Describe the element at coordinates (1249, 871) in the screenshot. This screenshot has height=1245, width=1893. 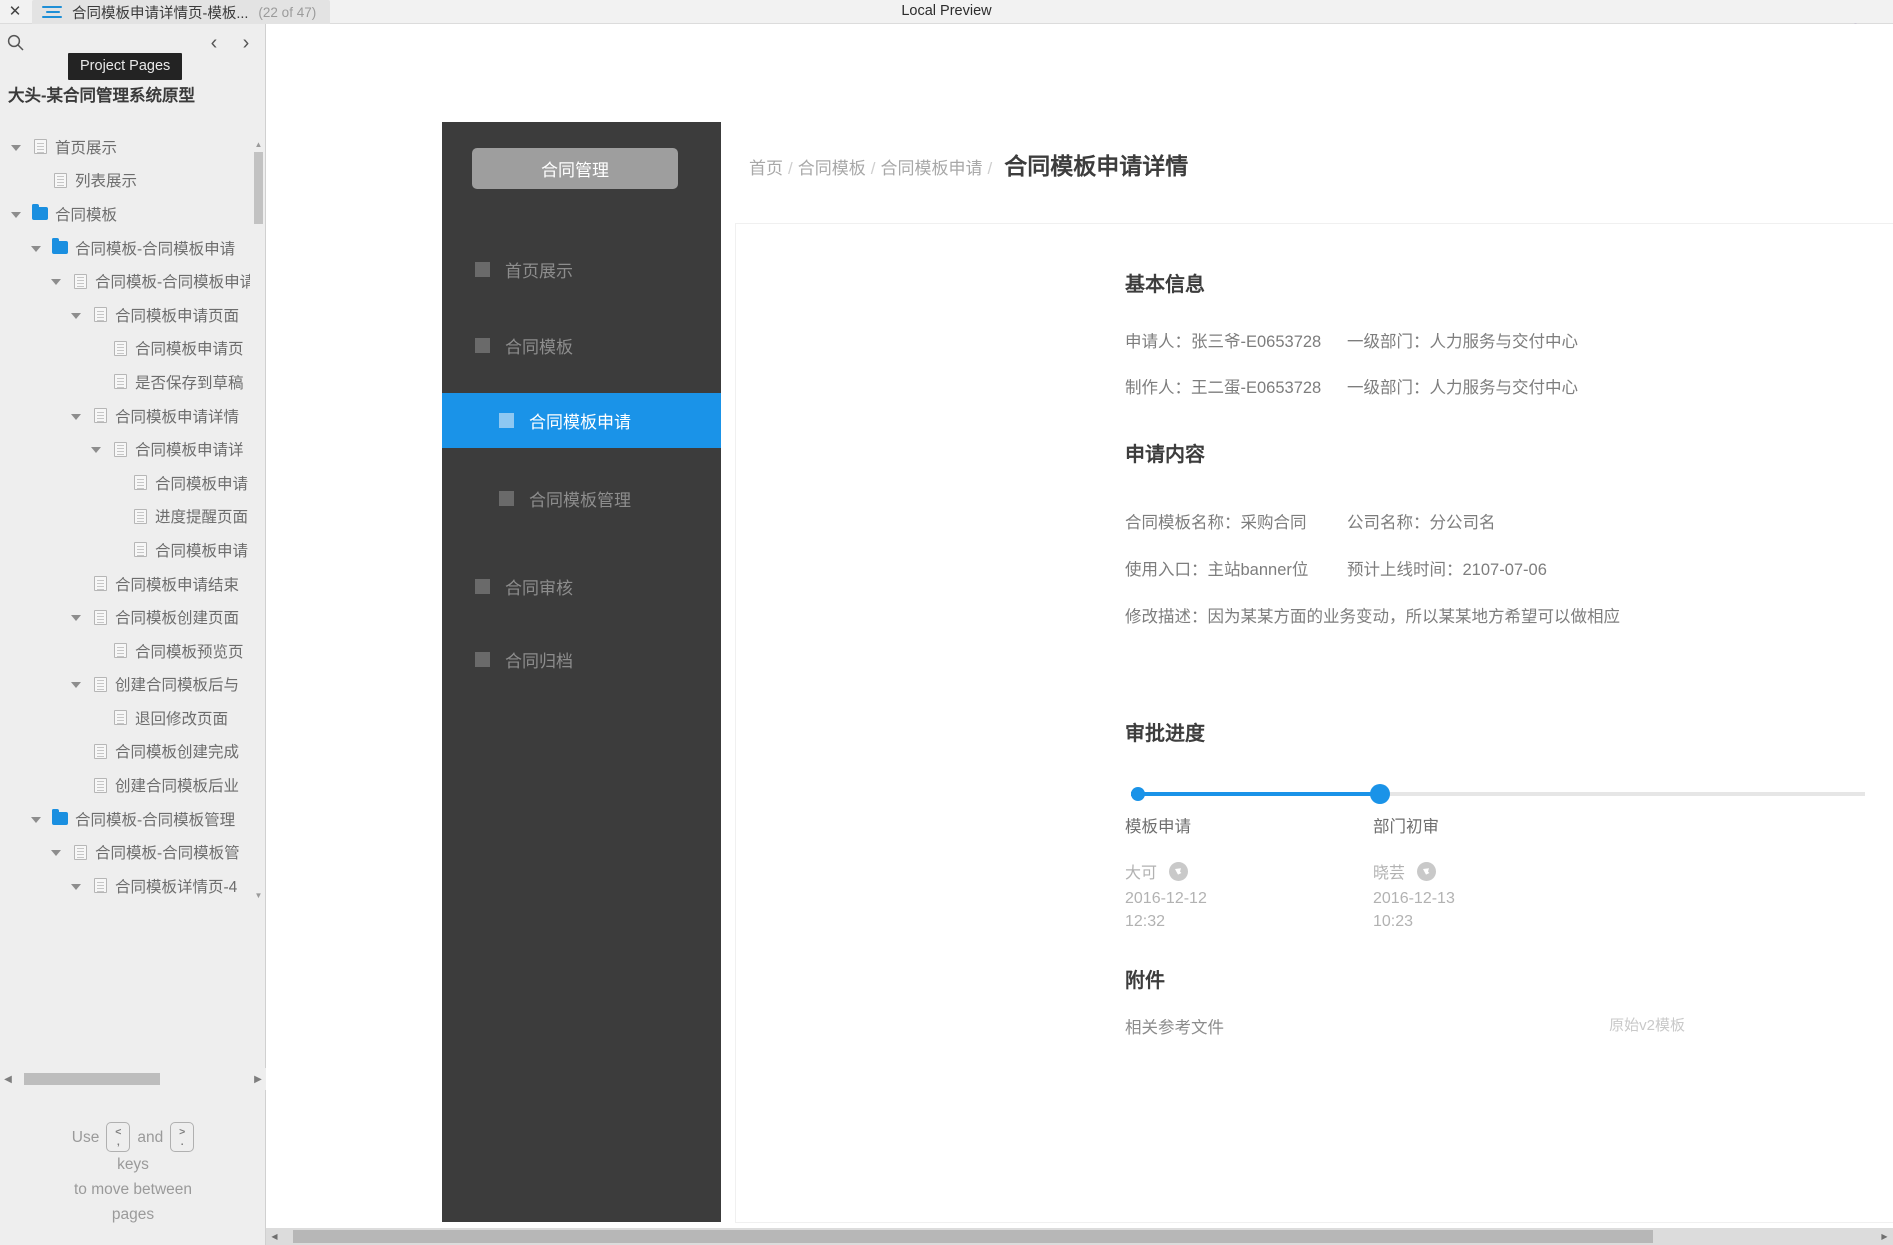
I see `approval-step-person-row: 大可` at that location.